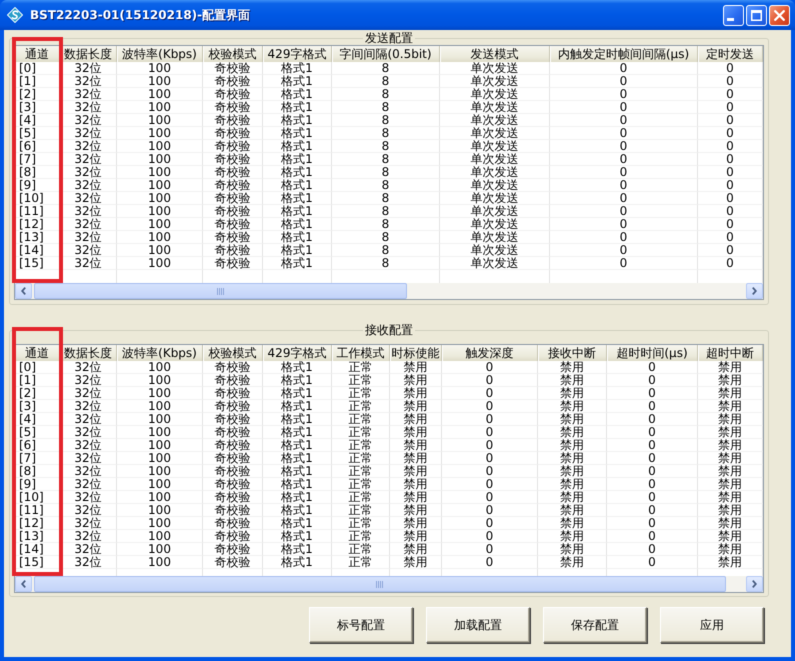  I want to click on chevron-right-icon, so click(754, 291).